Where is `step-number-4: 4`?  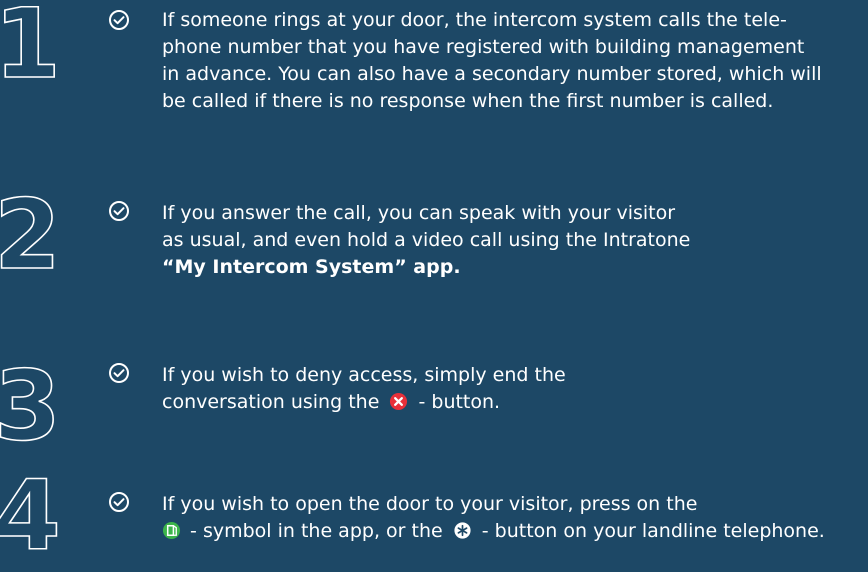 step-number-4: 4 is located at coordinates (31, 516).